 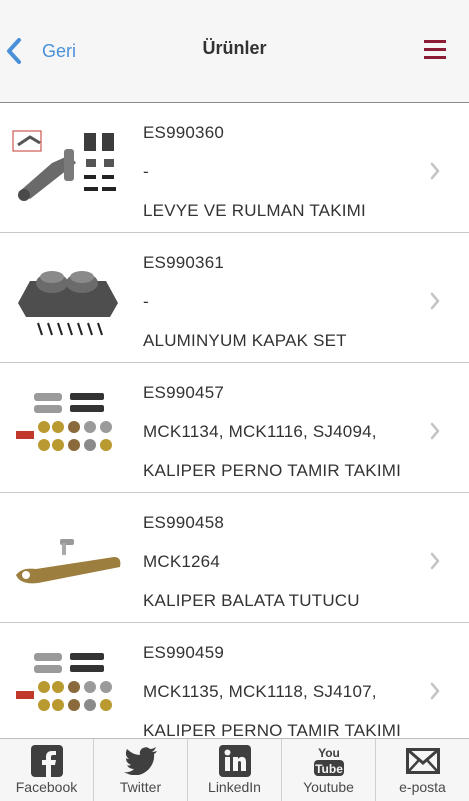 I want to click on product-refs: MCK1264, so click(x=181, y=561).